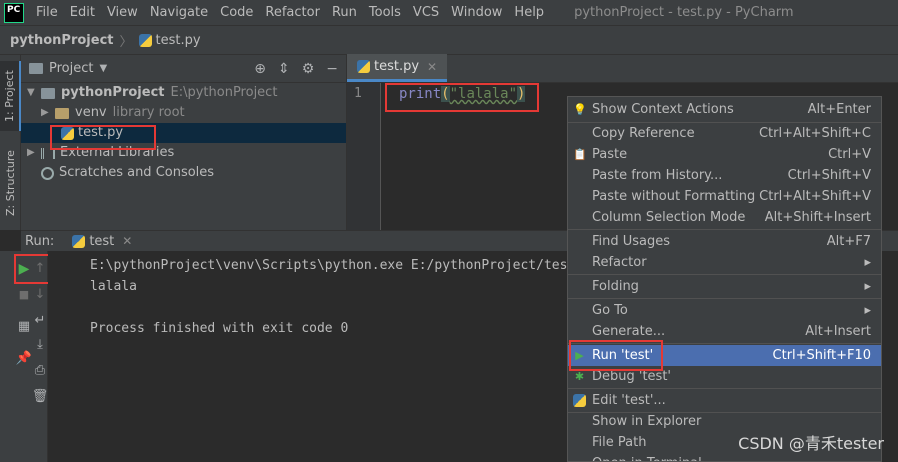 This screenshot has width=898, height=462. I want to click on menu-item-show-in-explorer: Show in Explorer, so click(724, 421).